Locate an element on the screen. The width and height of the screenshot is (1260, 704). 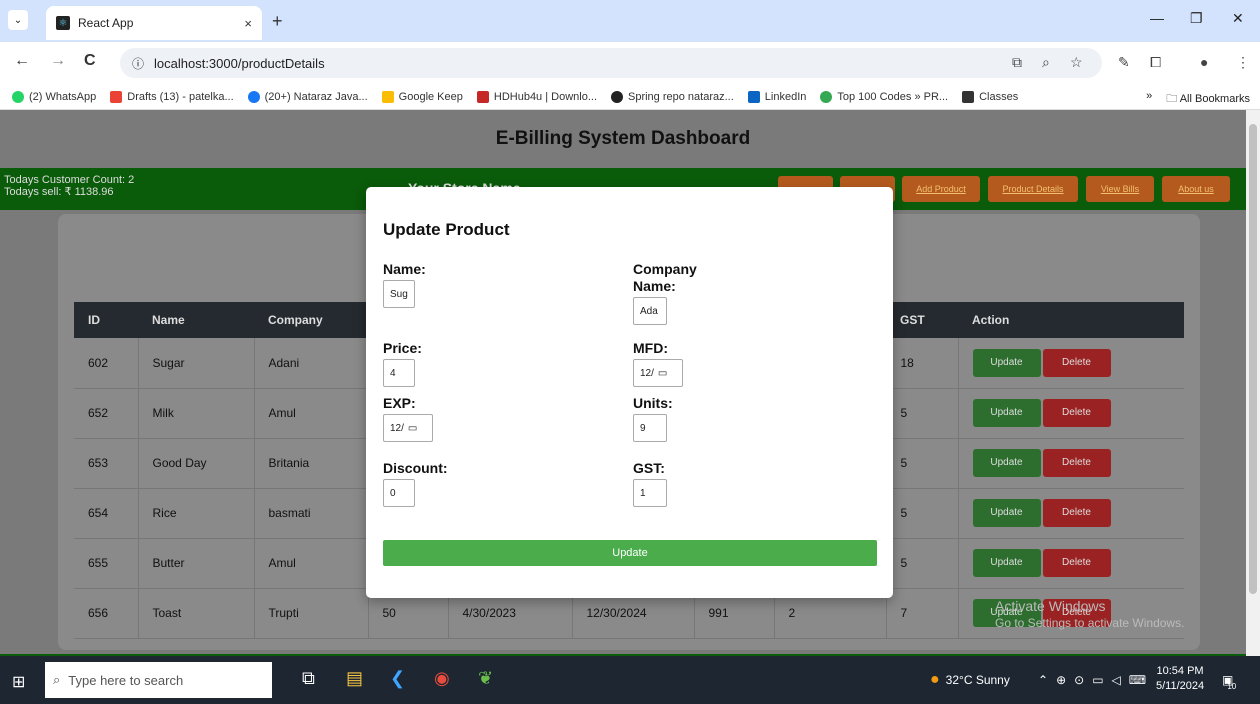
price-input: 4 is located at coordinates (399, 373).